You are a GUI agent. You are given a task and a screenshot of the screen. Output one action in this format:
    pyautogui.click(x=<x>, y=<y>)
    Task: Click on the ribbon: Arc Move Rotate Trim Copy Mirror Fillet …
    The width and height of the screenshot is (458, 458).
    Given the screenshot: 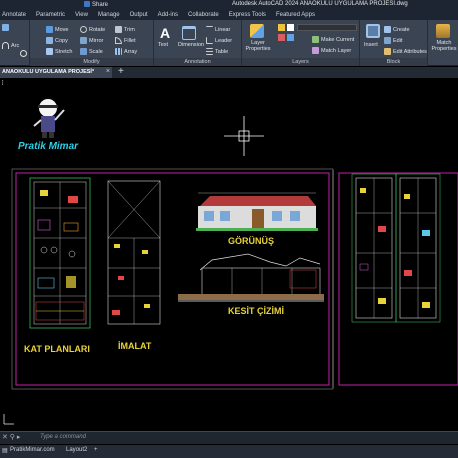 What is the action you would take?
    pyautogui.click(x=229, y=43)
    